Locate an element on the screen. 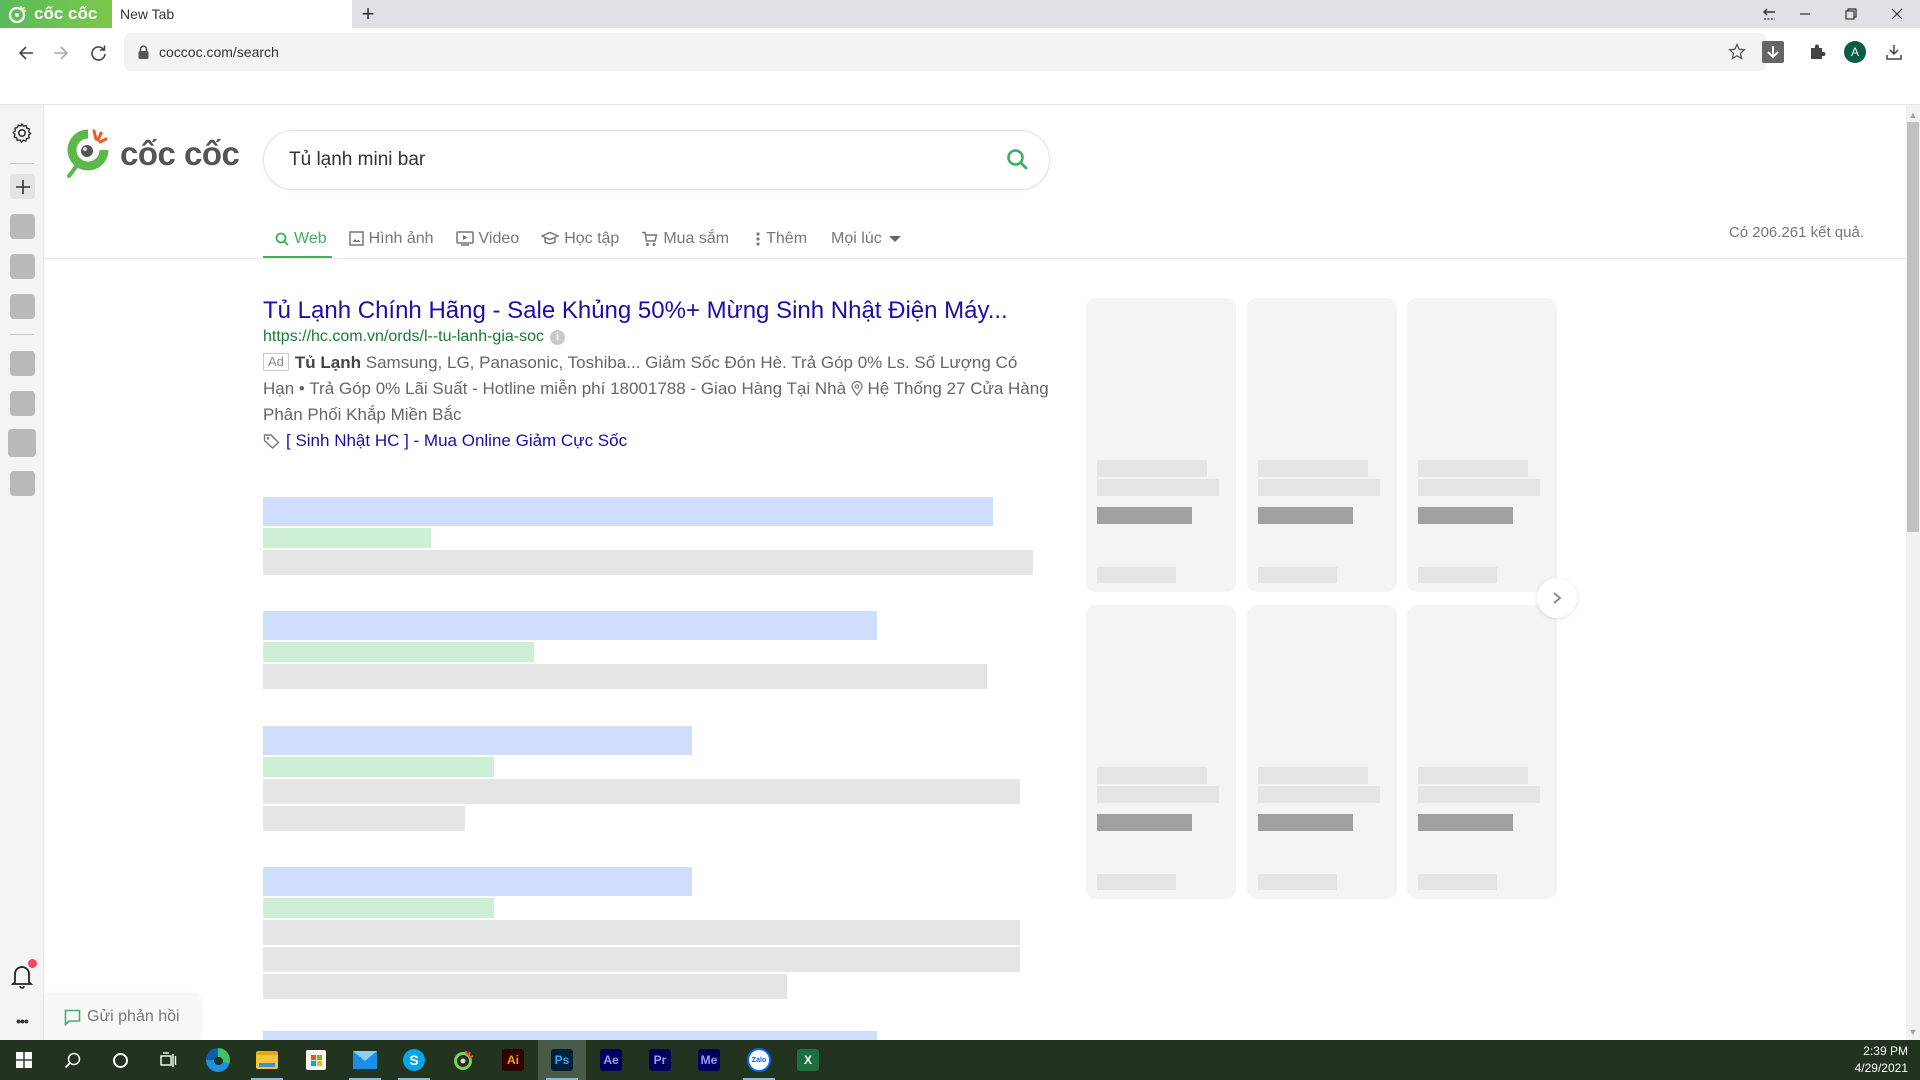 This screenshot has height=1080, width=1920. premiere-icon: Pr is located at coordinates (660, 1060).